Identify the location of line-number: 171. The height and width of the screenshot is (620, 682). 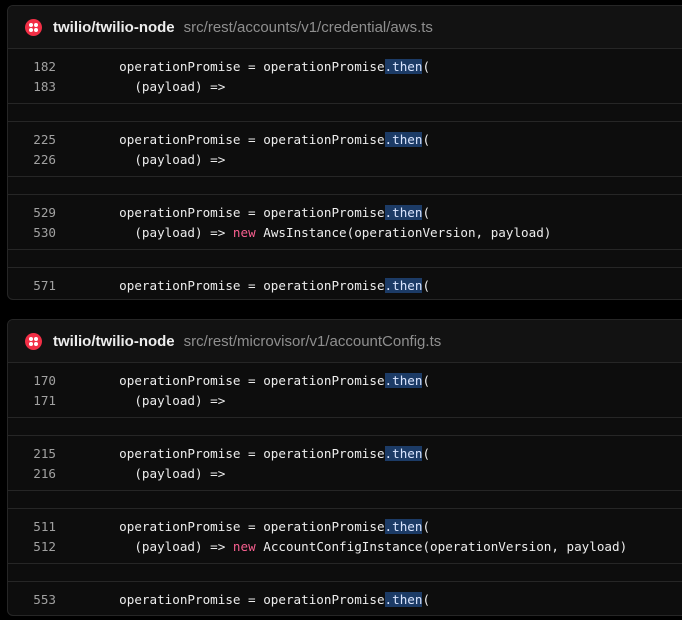
(32, 400).